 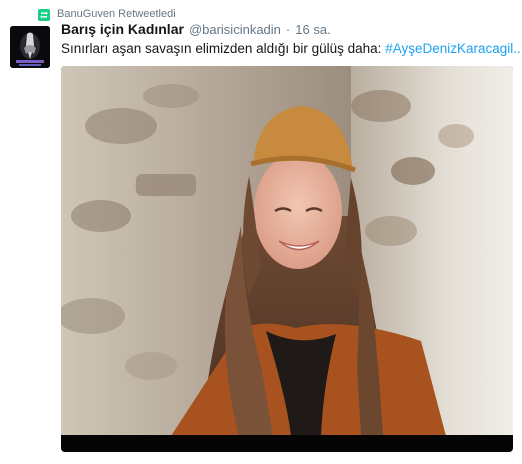 I want to click on avatar, so click(x=30, y=47).